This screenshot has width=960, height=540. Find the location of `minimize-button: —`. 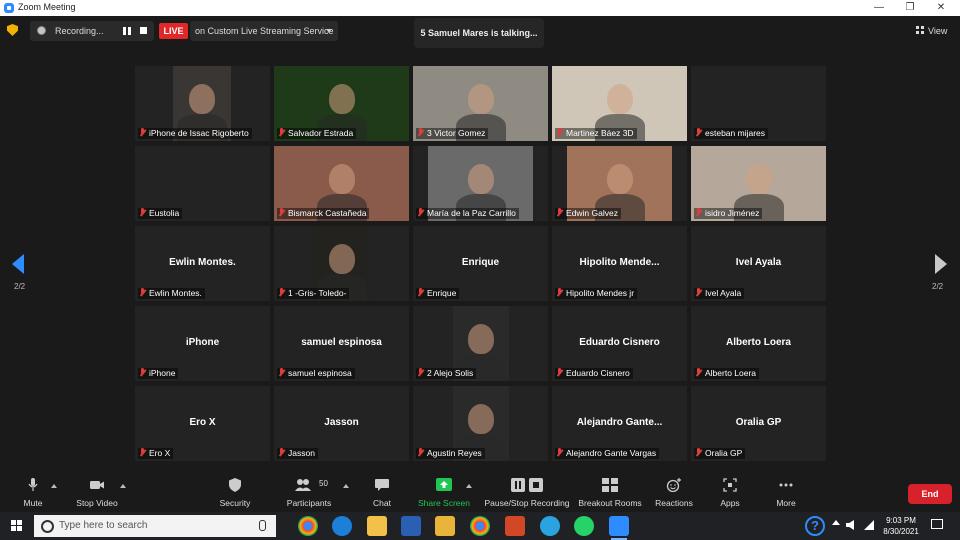

minimize-button: — is located at coordinates (879, 8).